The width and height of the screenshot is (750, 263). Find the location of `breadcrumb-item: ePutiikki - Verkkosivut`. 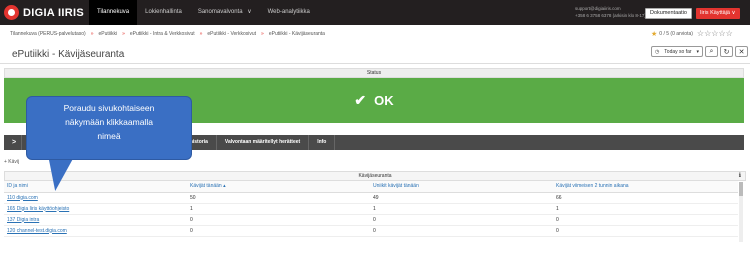

breadcrumb-item: ePutiikki - Verkkosivut is located at coordinates (231, 34).